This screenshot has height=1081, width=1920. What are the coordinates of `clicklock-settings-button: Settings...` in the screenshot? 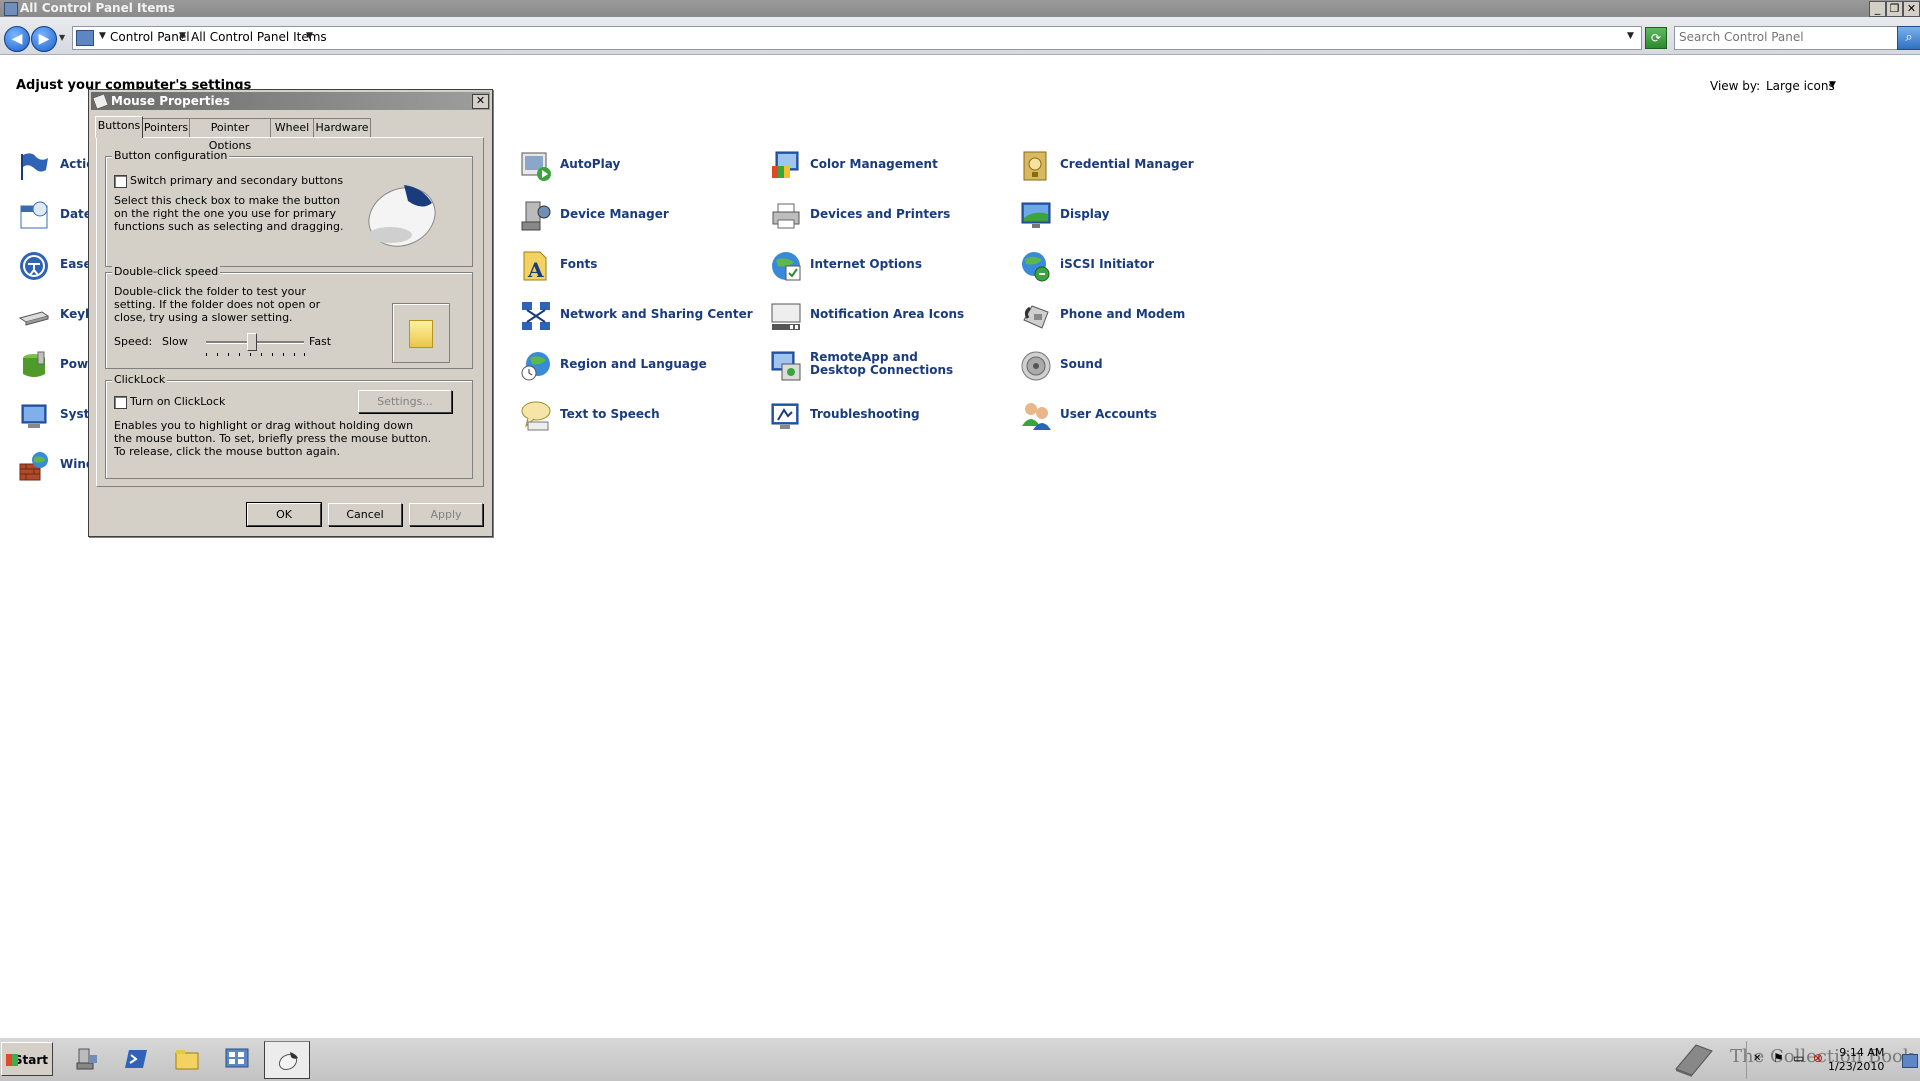 It's located at (405, 401).